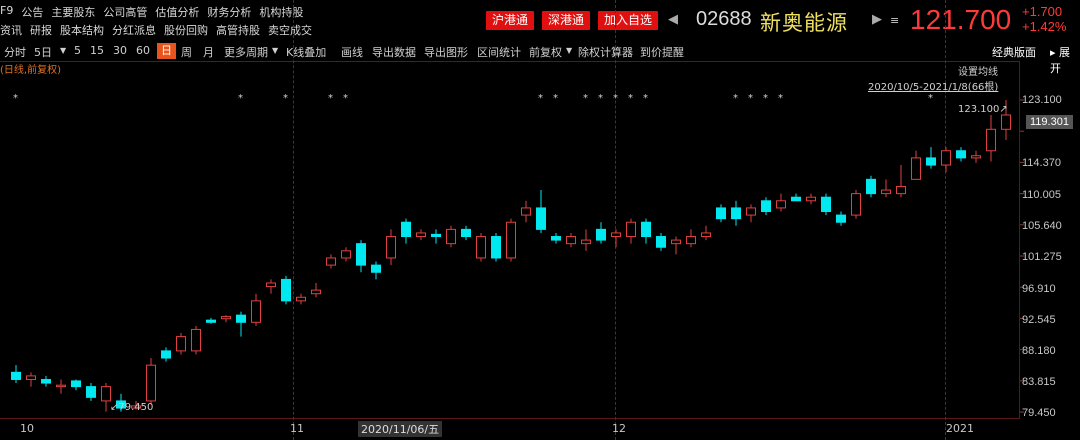  Describe the element at coordinates (1042, 100) in the screenshot. I see `y-tick-label: 123.100` at that location.